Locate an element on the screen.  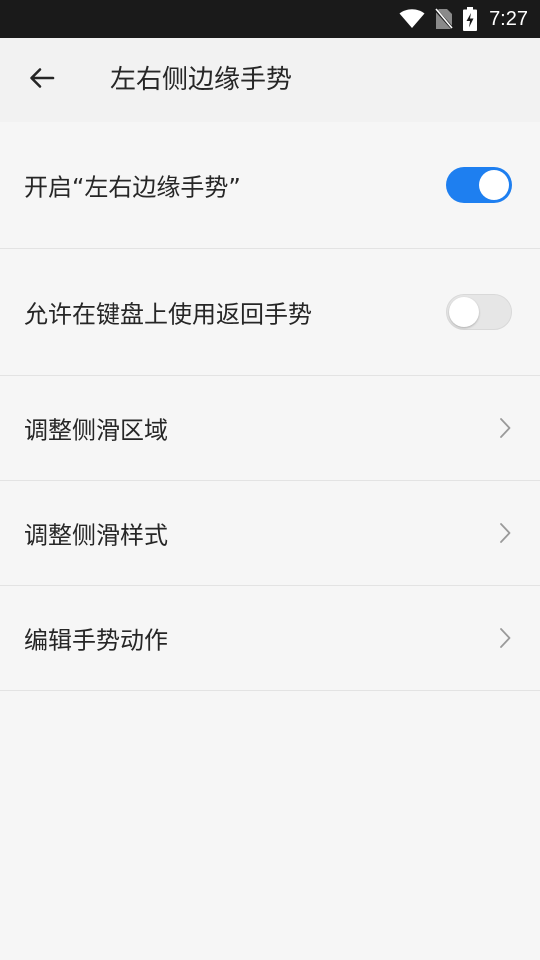
status-icons: 7:27 is located at coordinates (463, 19).